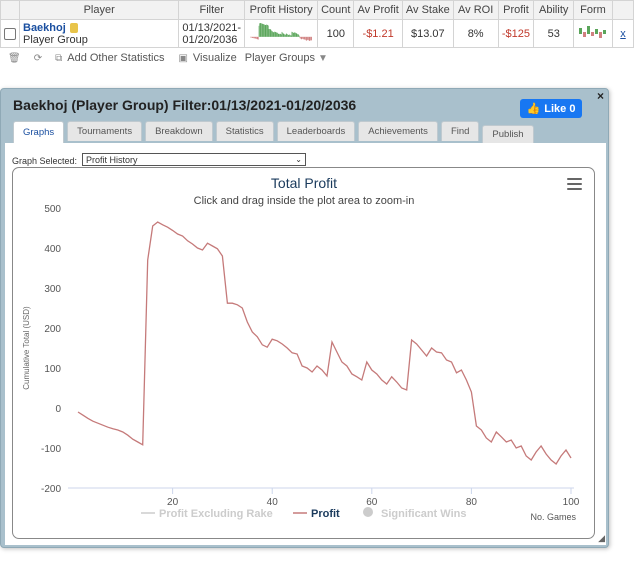 The height and width of the screenshot is (561, 634). What do you see at coordinates (475, 10) in the screenshot?
I see `header-av-roi: Av ROI` at bounding box center [475, 10].